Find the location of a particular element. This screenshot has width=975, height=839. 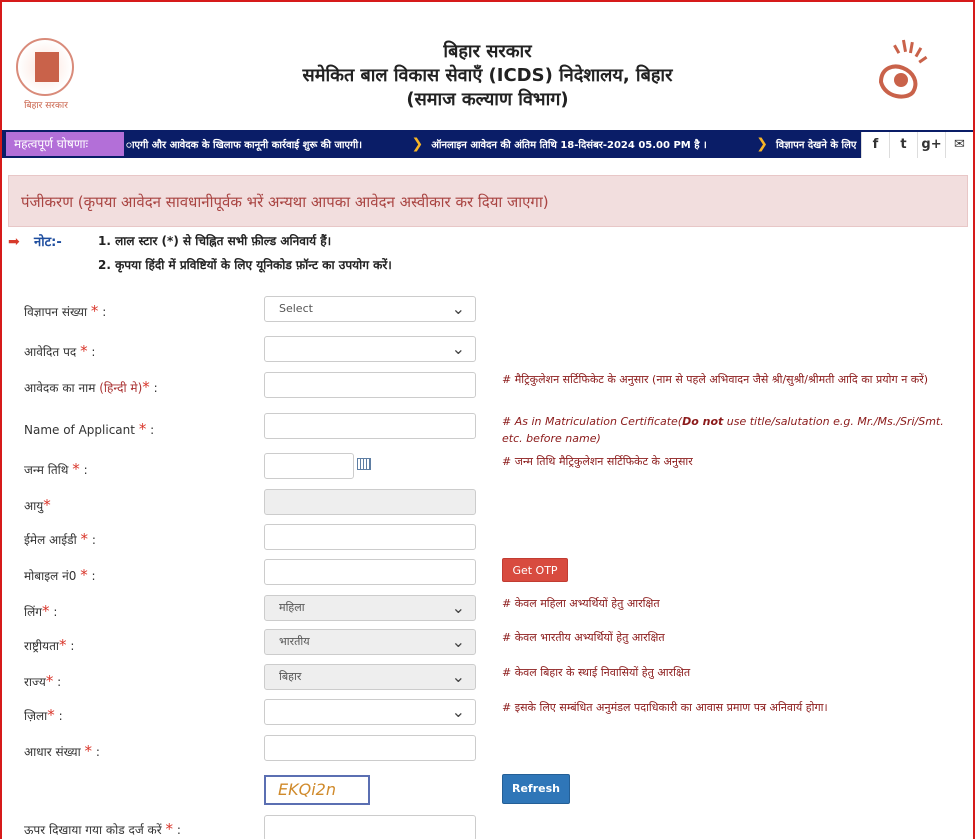

title-line-1: बिहार सरकार is located at coordinates (487, 51).